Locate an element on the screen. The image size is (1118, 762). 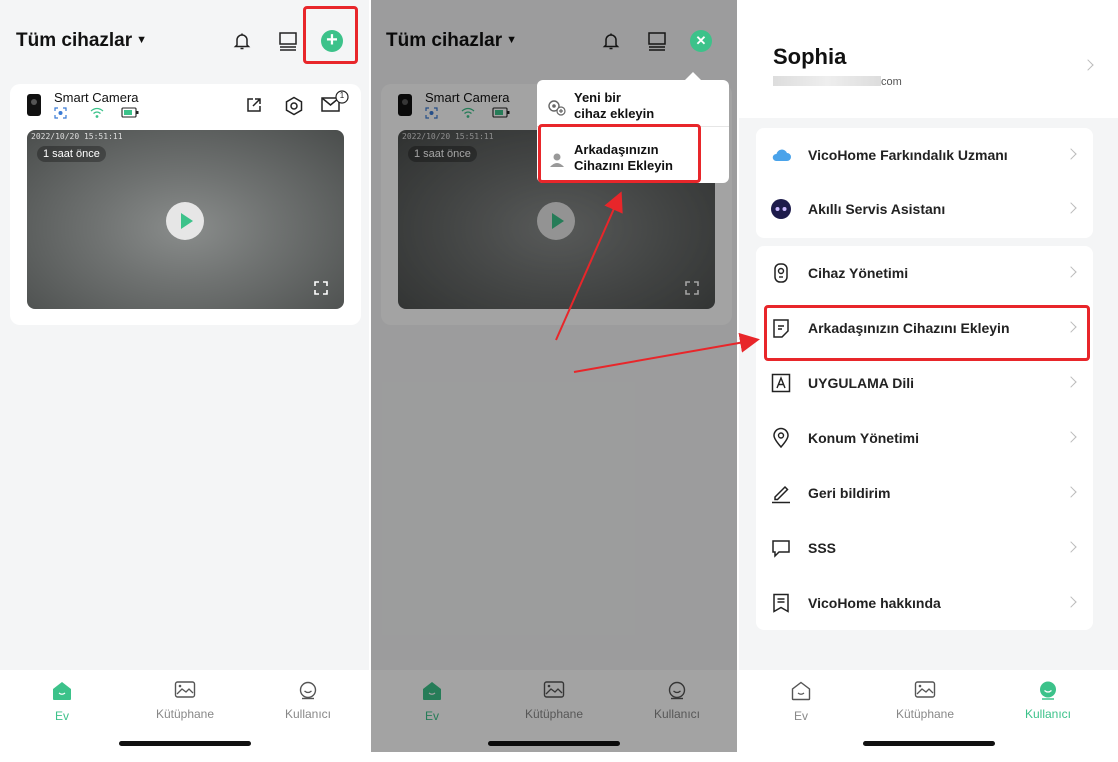
arrow-to-popup-item is located at coordinates (589, 266).